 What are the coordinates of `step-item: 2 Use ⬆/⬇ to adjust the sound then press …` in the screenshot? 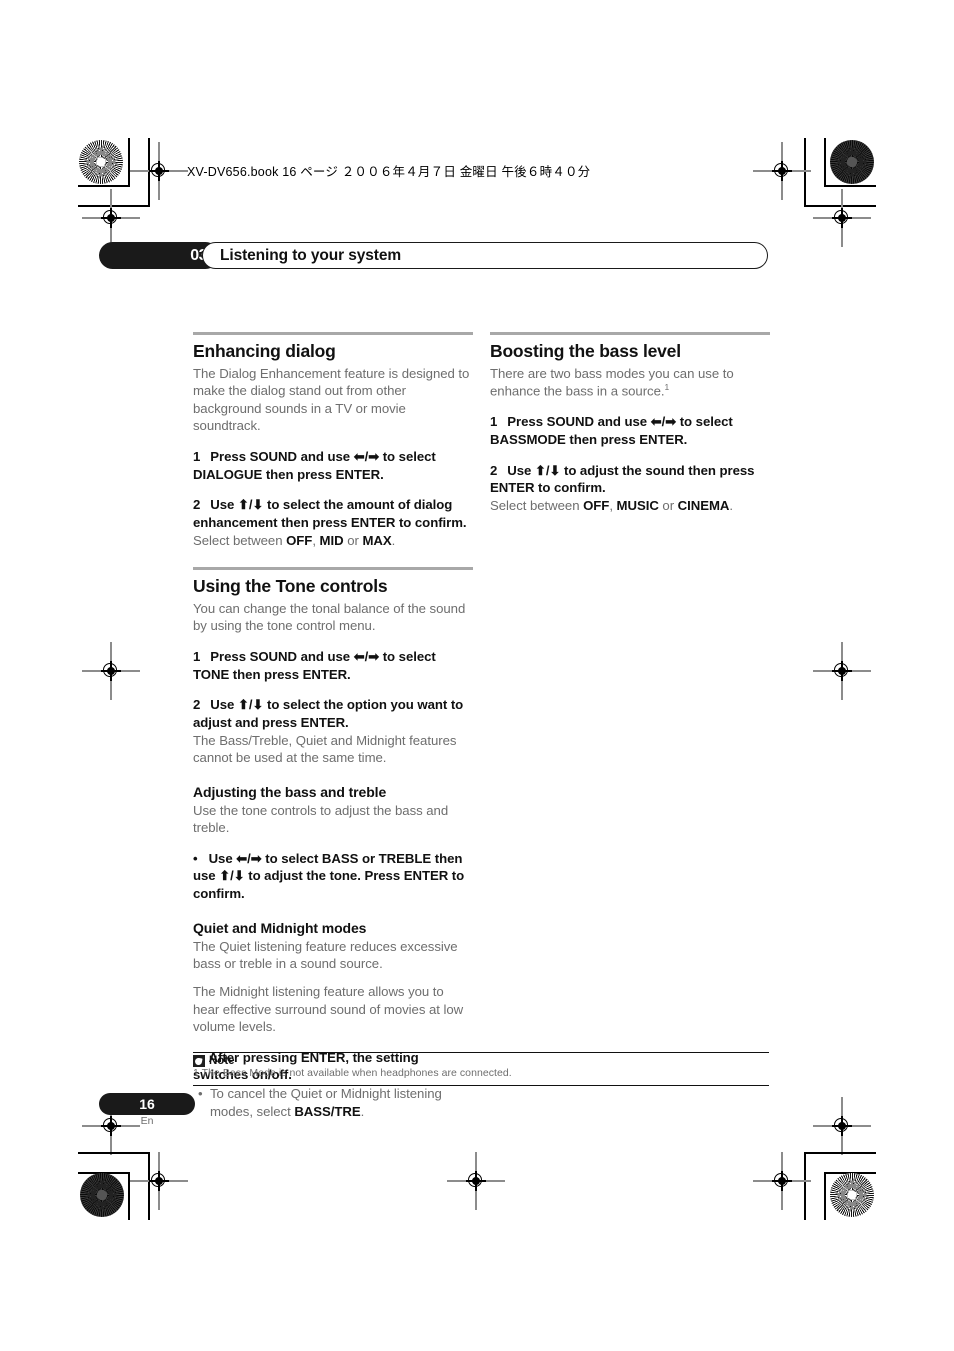 It's located at (630, 479).